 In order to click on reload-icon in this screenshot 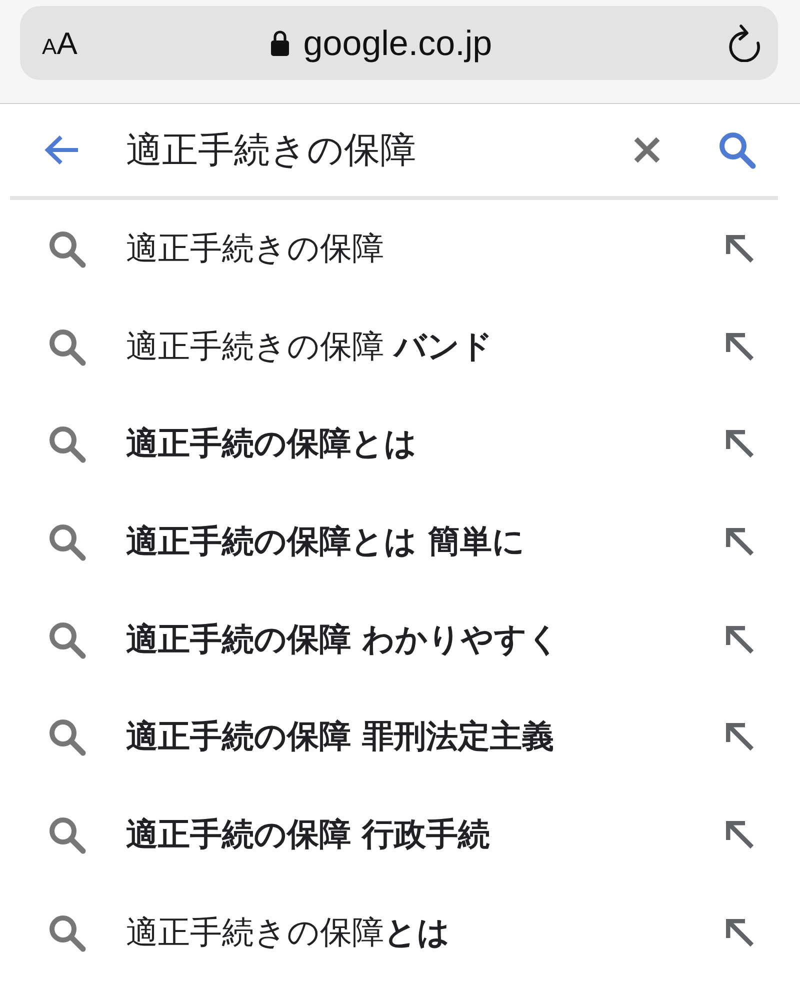, I will do `click(744, 43)`.